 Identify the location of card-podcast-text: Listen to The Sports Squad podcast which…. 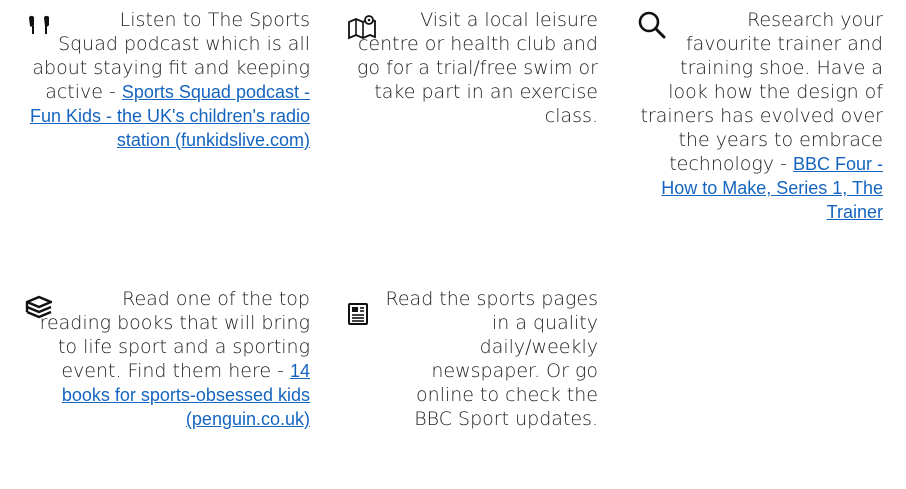
(170, 79).